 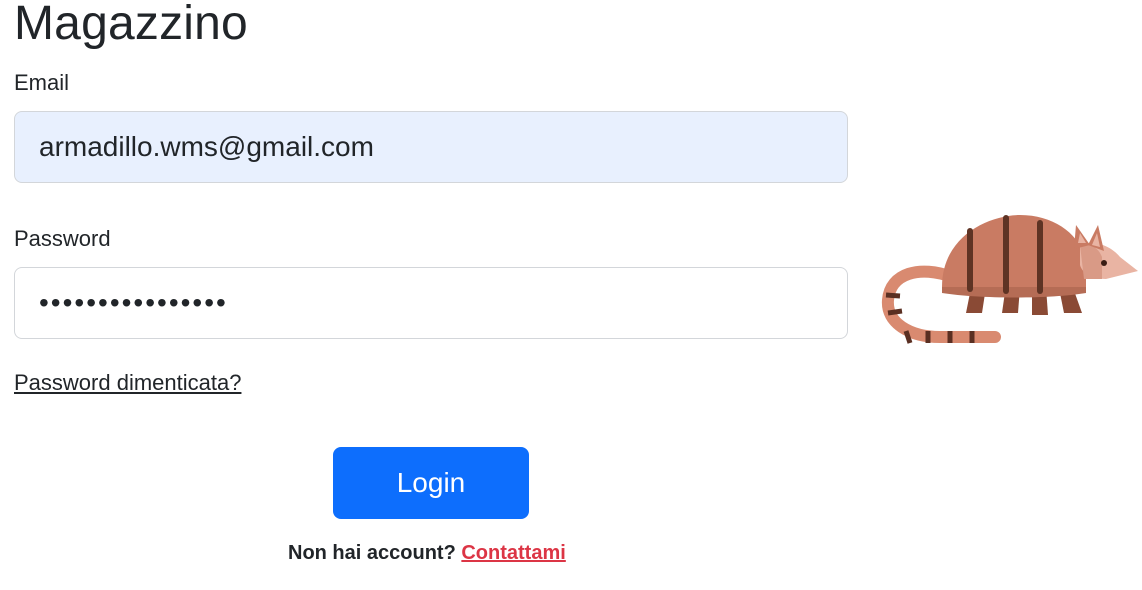 What do you see at coordinates (1009, 279) in the screenshot?
I see `armadillo-icon` at bounding box center [1009, 279].